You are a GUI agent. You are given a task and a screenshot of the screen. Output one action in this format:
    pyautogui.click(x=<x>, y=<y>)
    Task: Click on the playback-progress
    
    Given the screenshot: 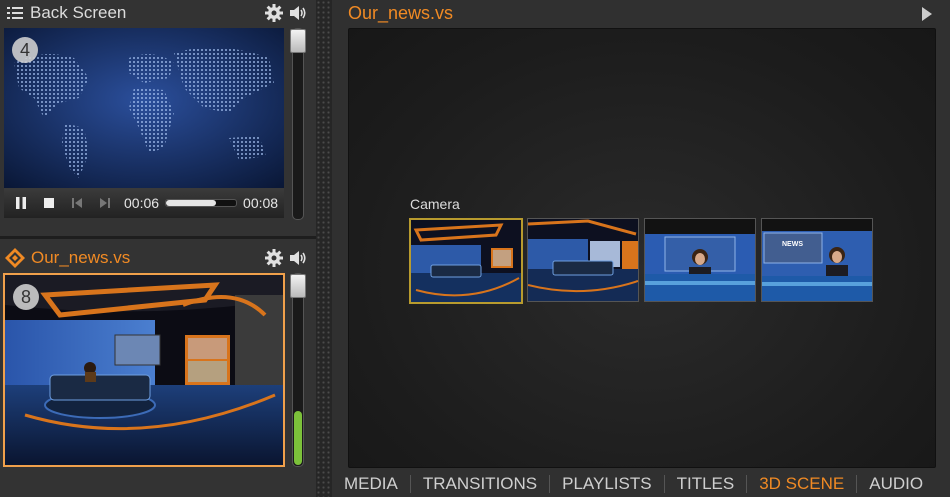 What is the action you would take?
    pyautogui.click(x=201, y=203)
    